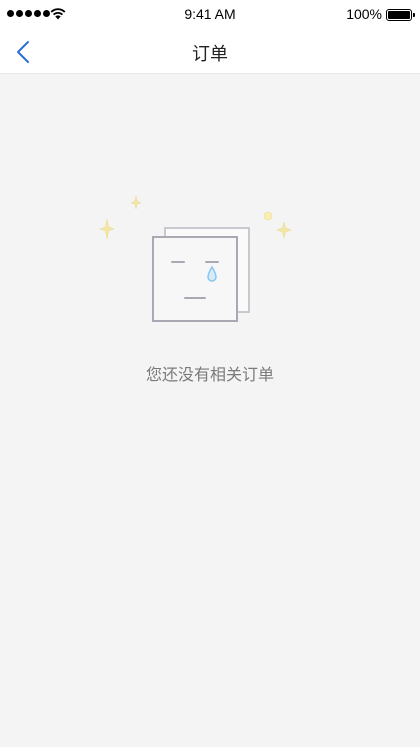 Image resolution: width=420 pixels, height=747 pixels. I want to click on page-title: 订单, so click(210, 54).